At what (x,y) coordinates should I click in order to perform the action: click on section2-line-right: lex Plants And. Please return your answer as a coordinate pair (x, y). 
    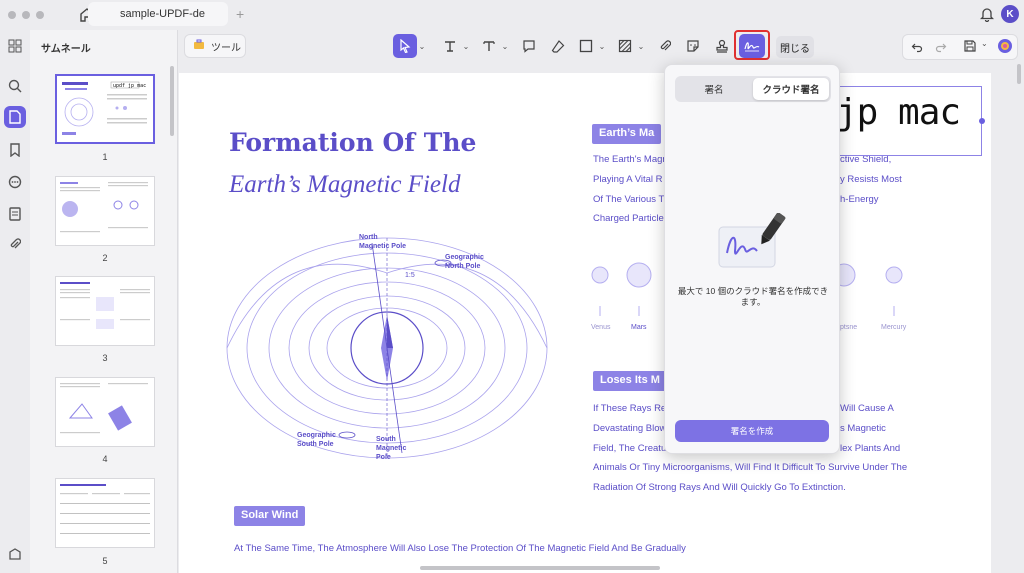
    Looking at the image, I should click on (870, 448).